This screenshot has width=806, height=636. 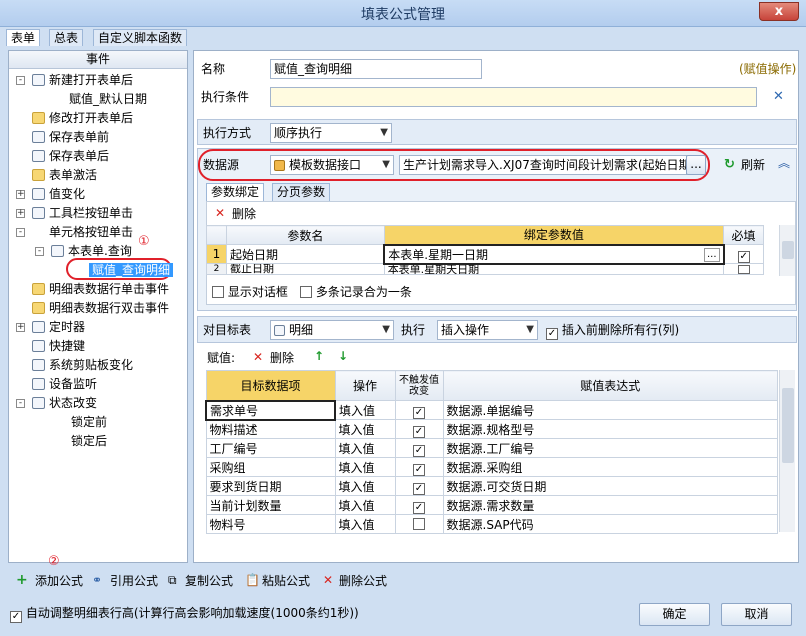 I want to click on add-icon: +, so click(x=22, y=580).